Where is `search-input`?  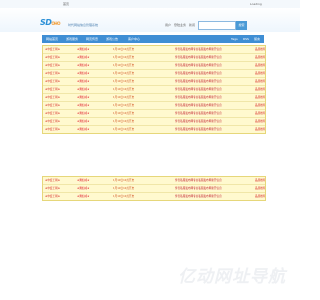 search-input is located at coordinates (217, 25).